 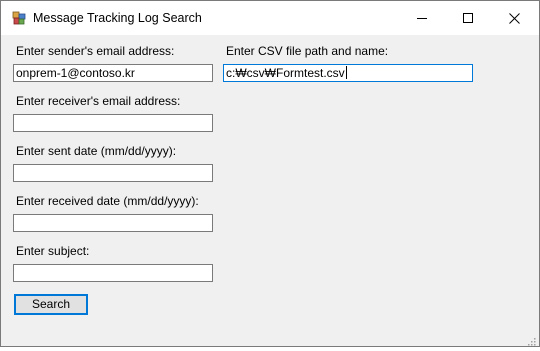 What do you see at coordinates (531, 339) in the screenshot?
I see `resize-grip-icon` at bounding box center [531, 339].